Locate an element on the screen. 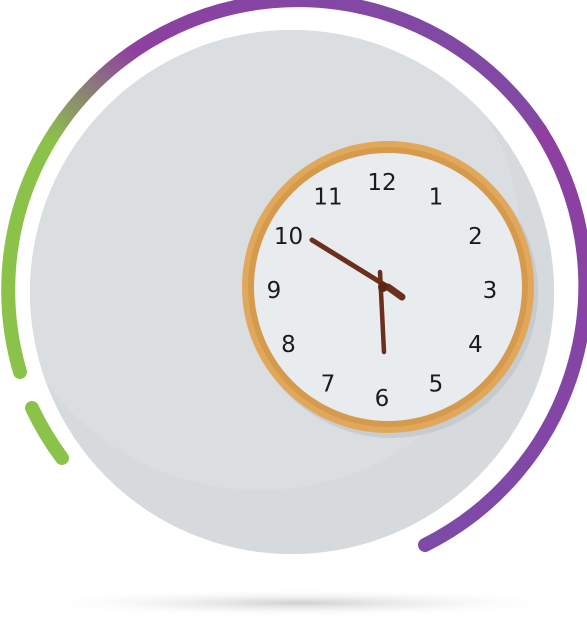 The width and height of the screenshot is (587, 624). ground-shadow is located at coordinates (300, 603).